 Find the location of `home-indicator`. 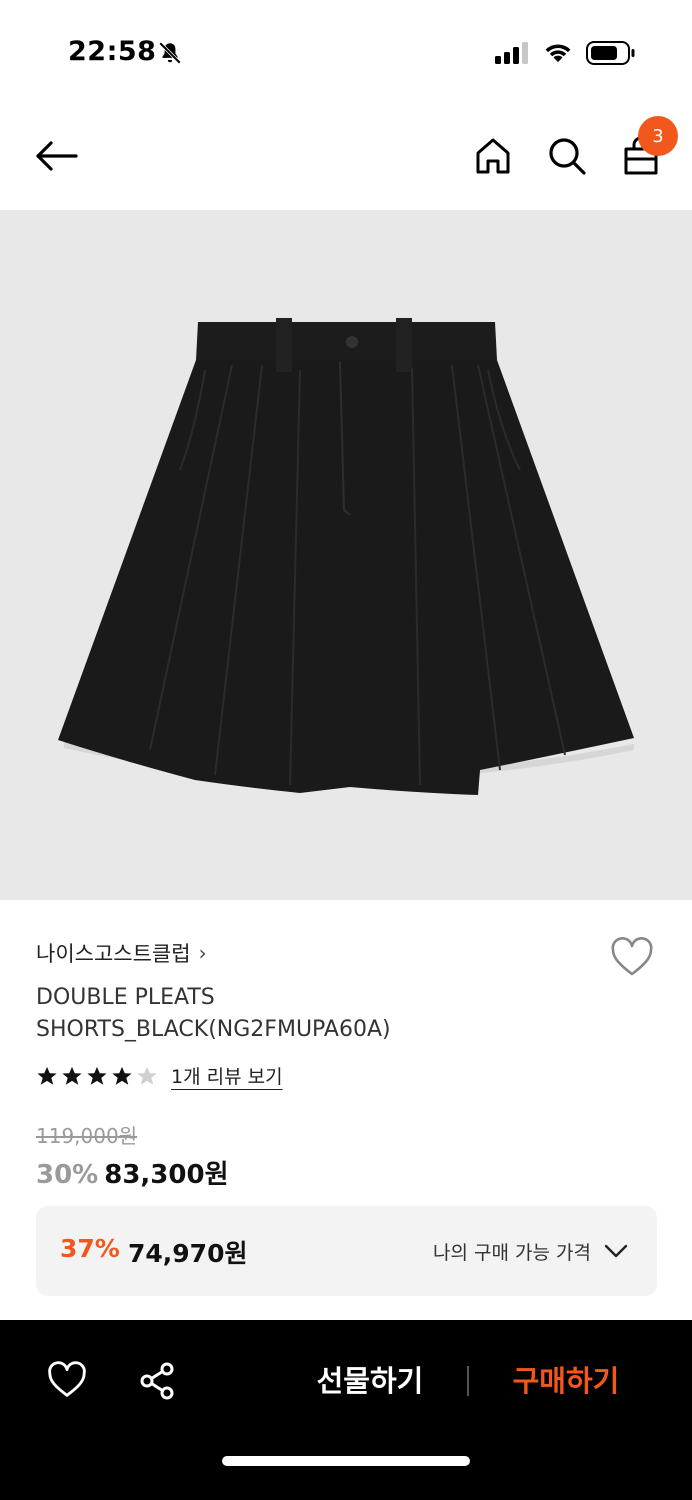

home-indicator is located at coordinates (346, 1461).